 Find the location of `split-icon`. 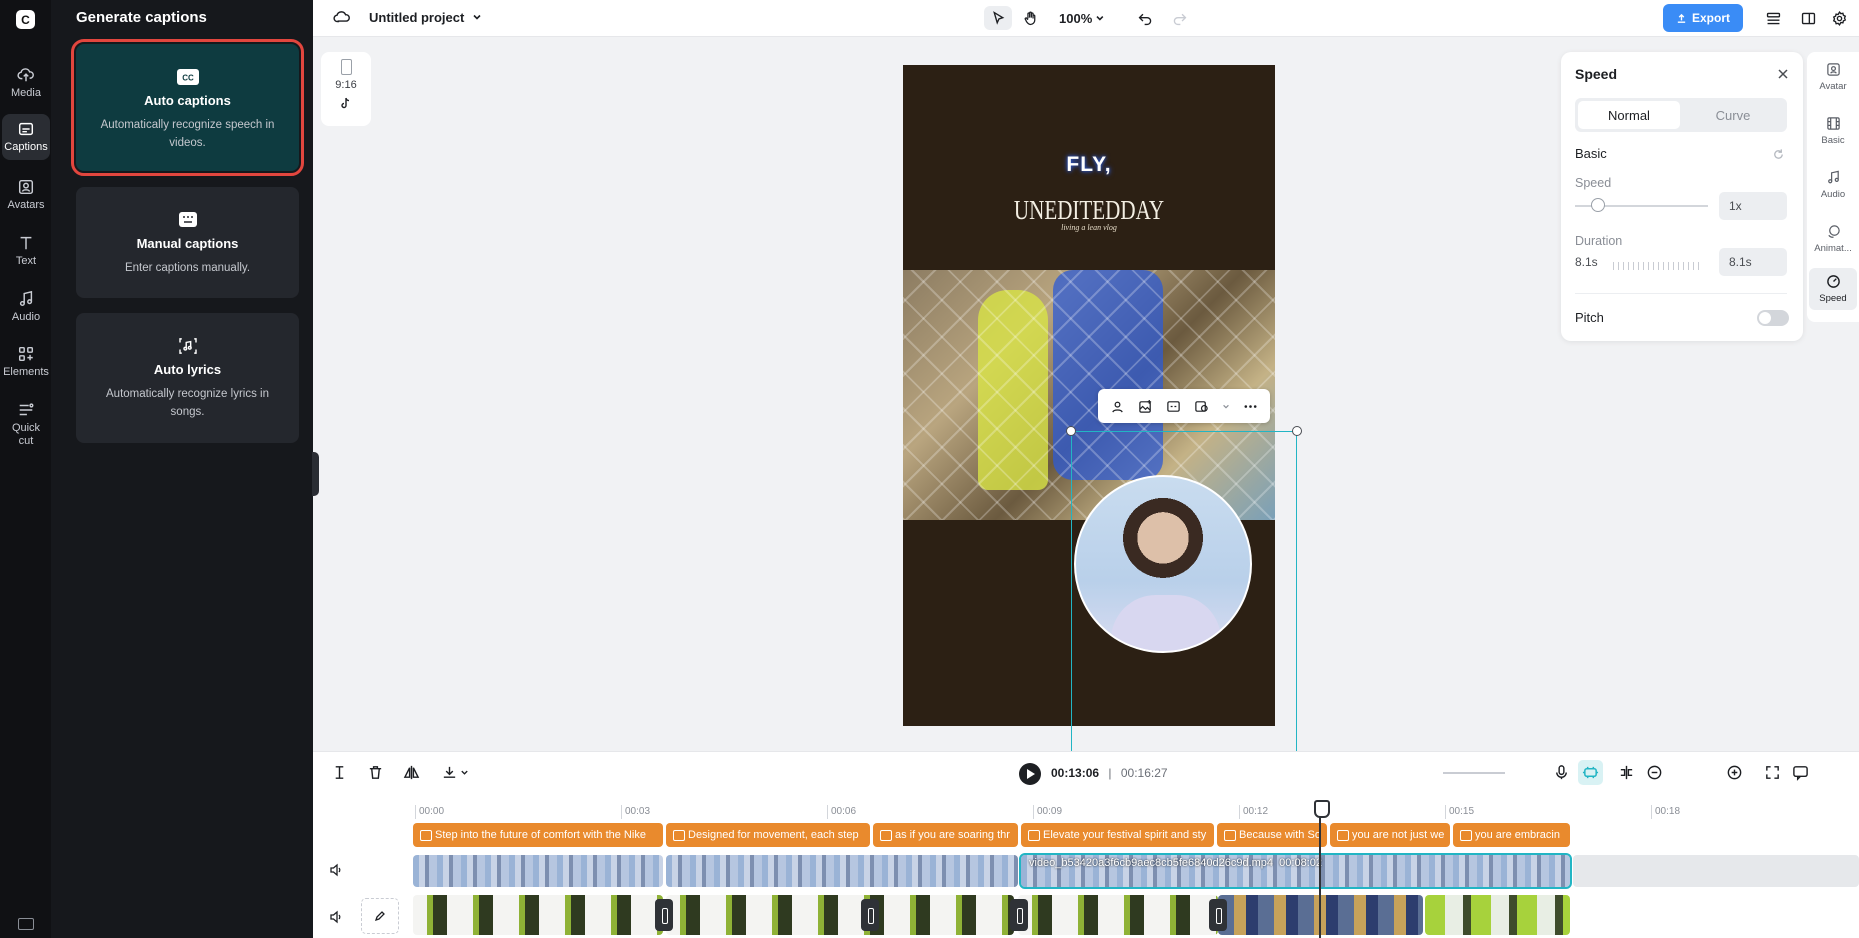

split-icon is located at coordinates (339, 772).